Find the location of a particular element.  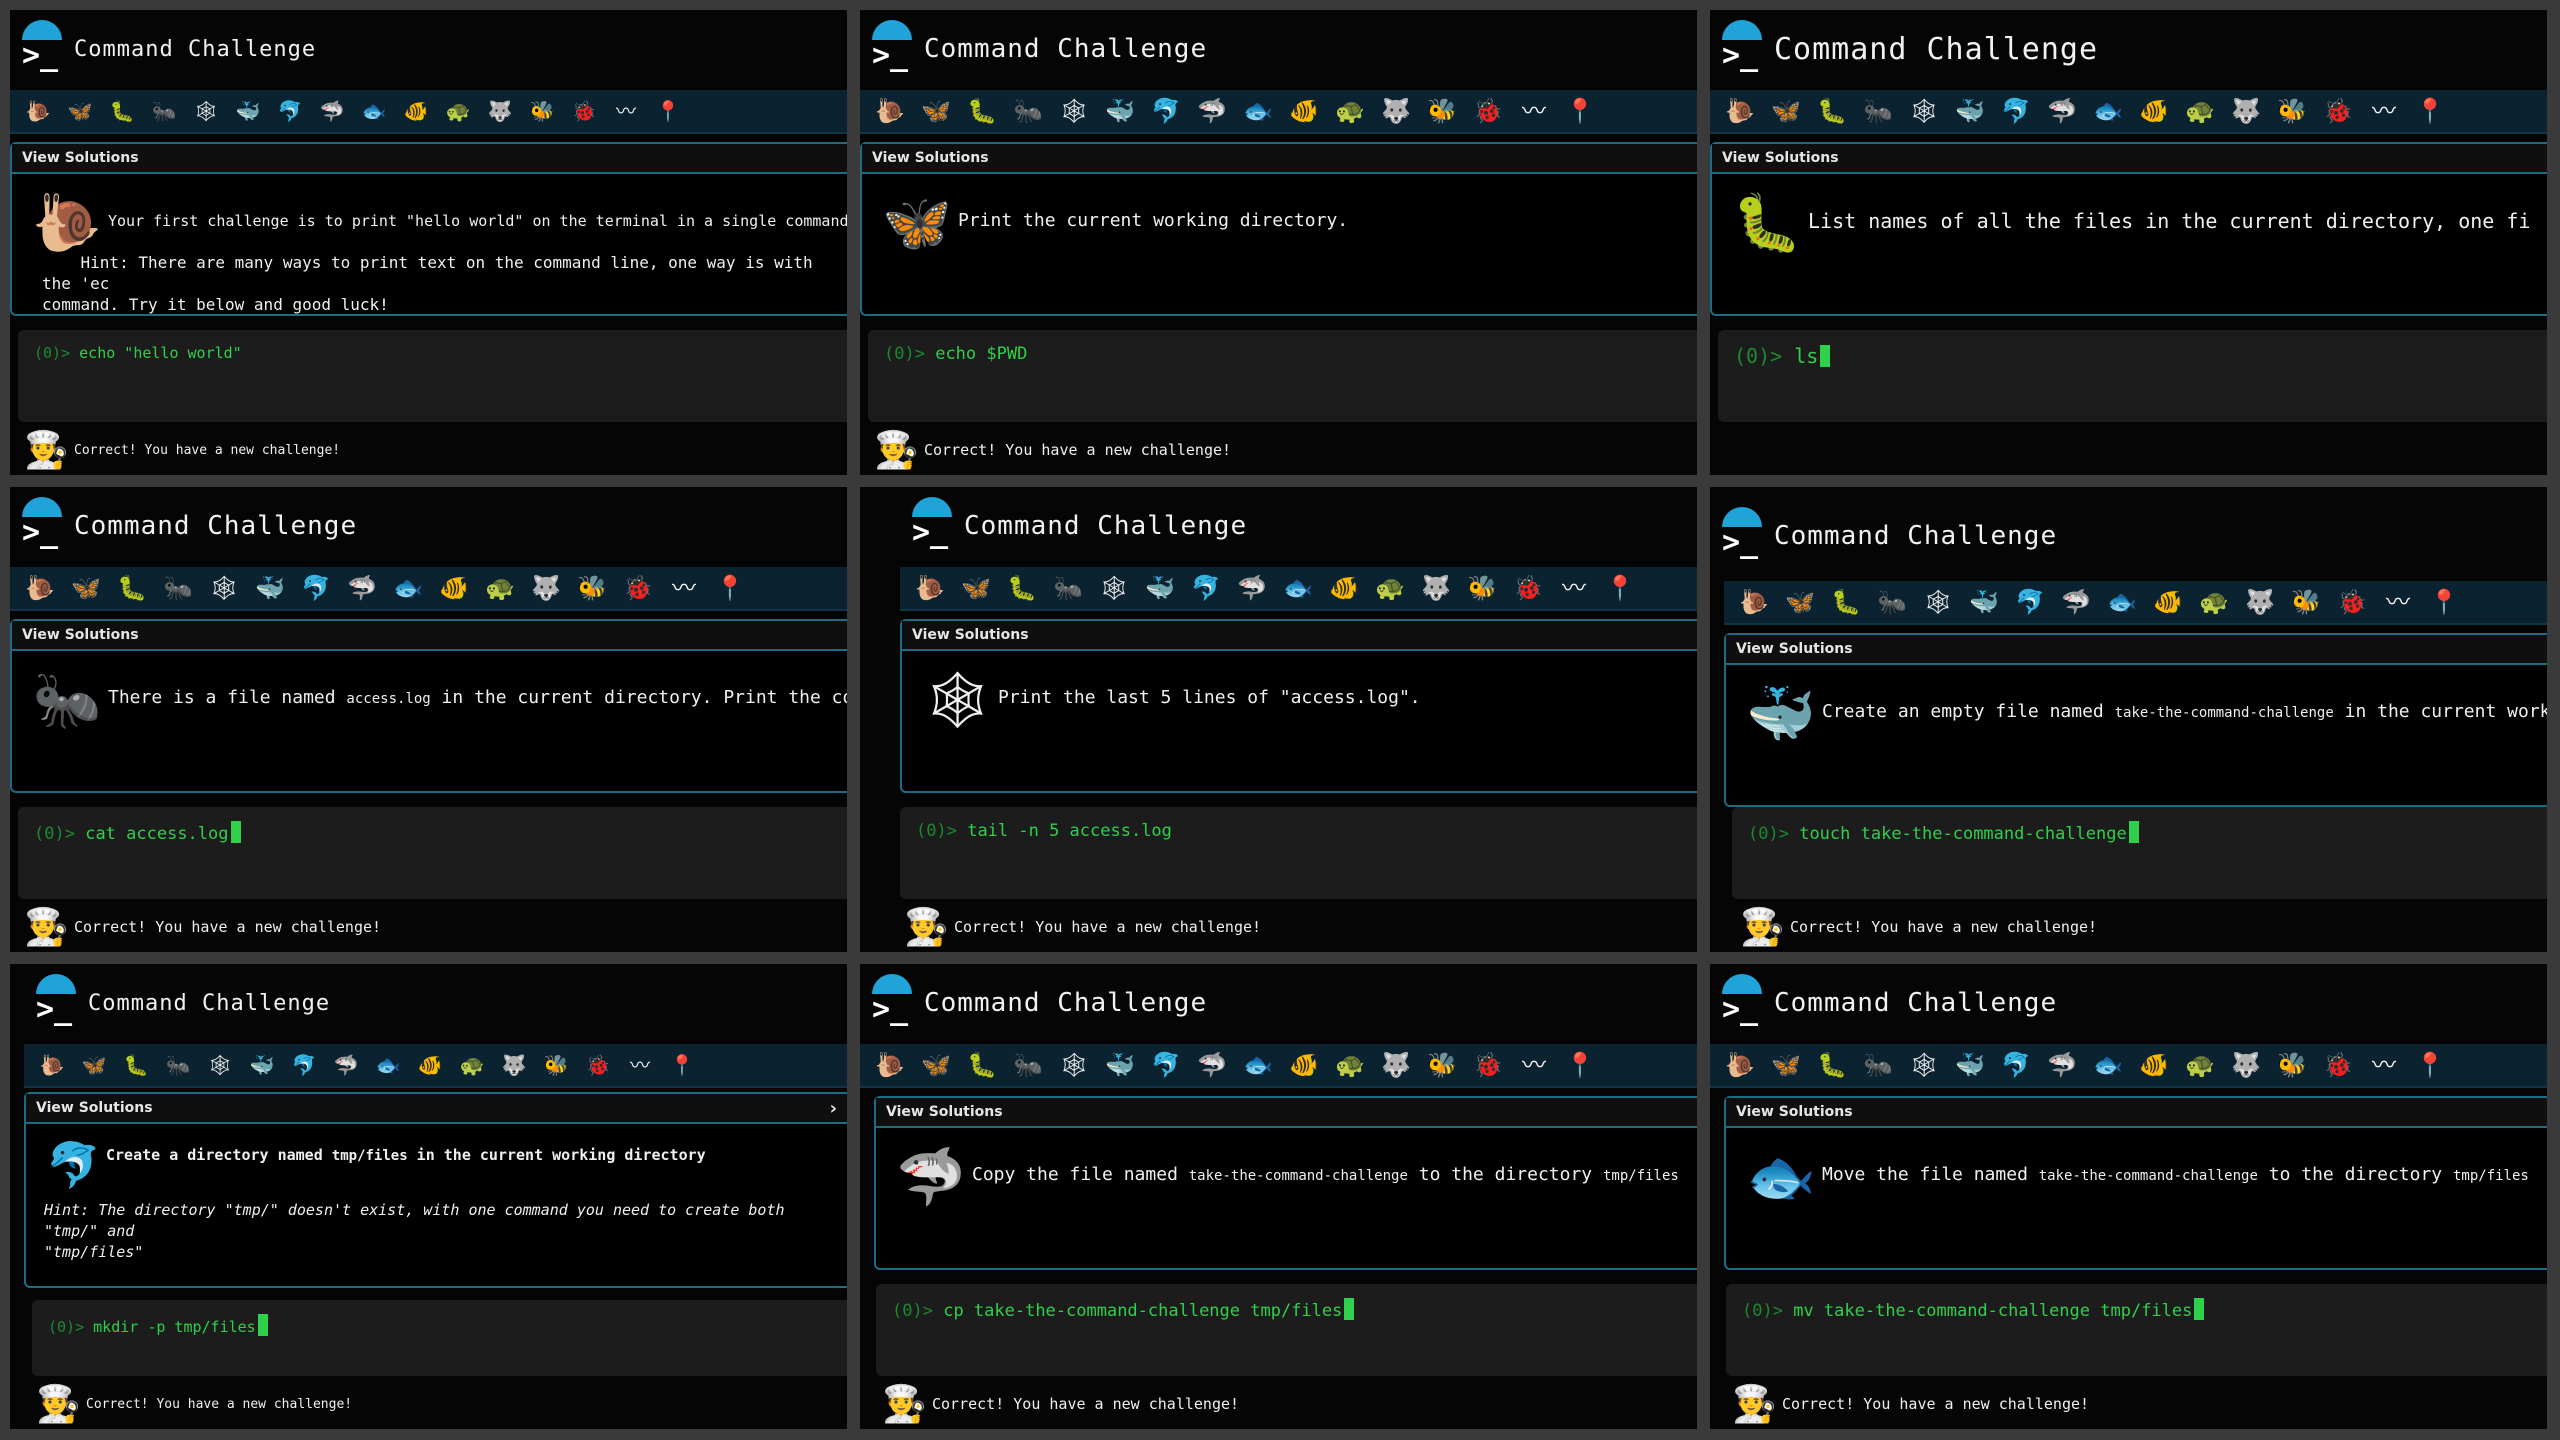

terminal-input: (0)> mkdir -p tmp/files is located at coordinates (439, 1338).